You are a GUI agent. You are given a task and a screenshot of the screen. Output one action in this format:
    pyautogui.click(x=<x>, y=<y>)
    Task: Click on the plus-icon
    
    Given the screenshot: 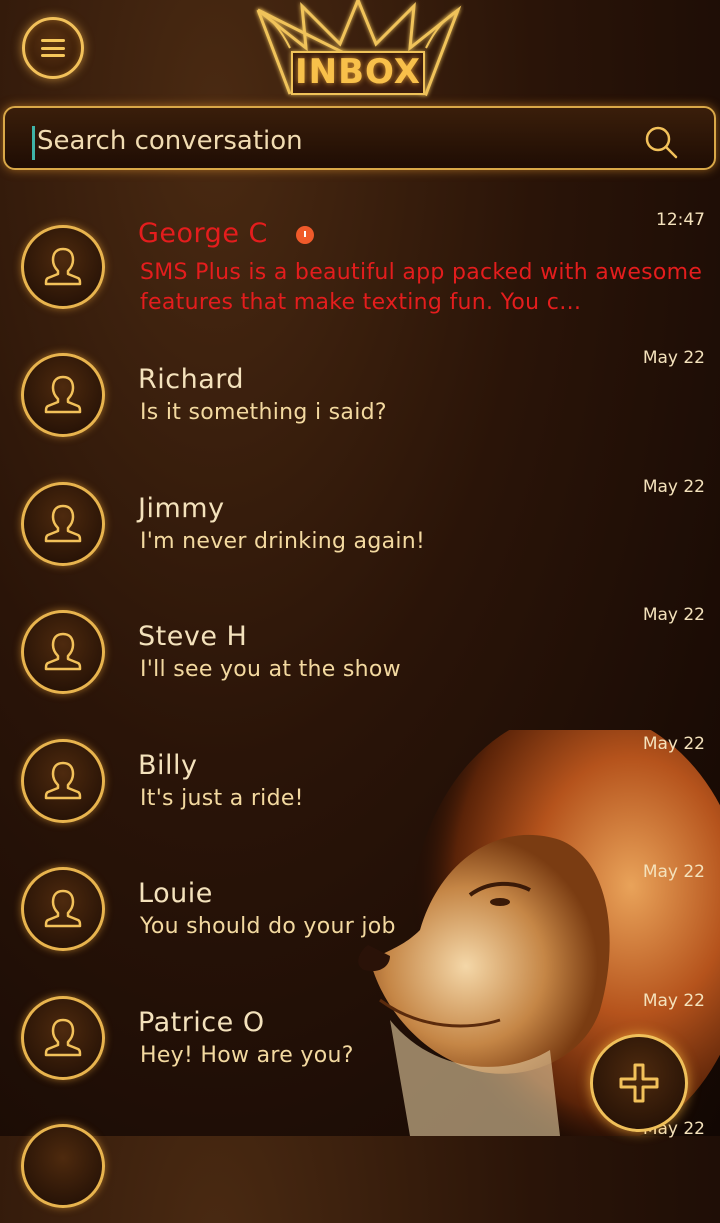 What is the action you would take?
    pyautogui.click(x=639, y=1083)
    